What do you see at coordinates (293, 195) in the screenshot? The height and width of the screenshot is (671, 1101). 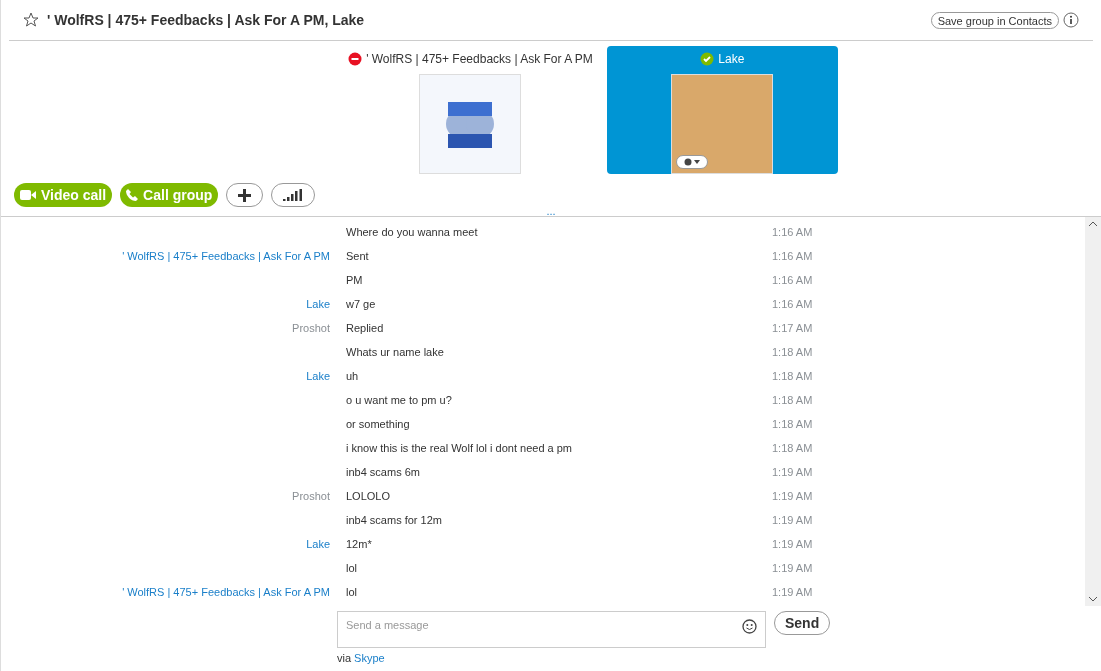 I see `signal-bars-icon` at bounding box center [293, 195].